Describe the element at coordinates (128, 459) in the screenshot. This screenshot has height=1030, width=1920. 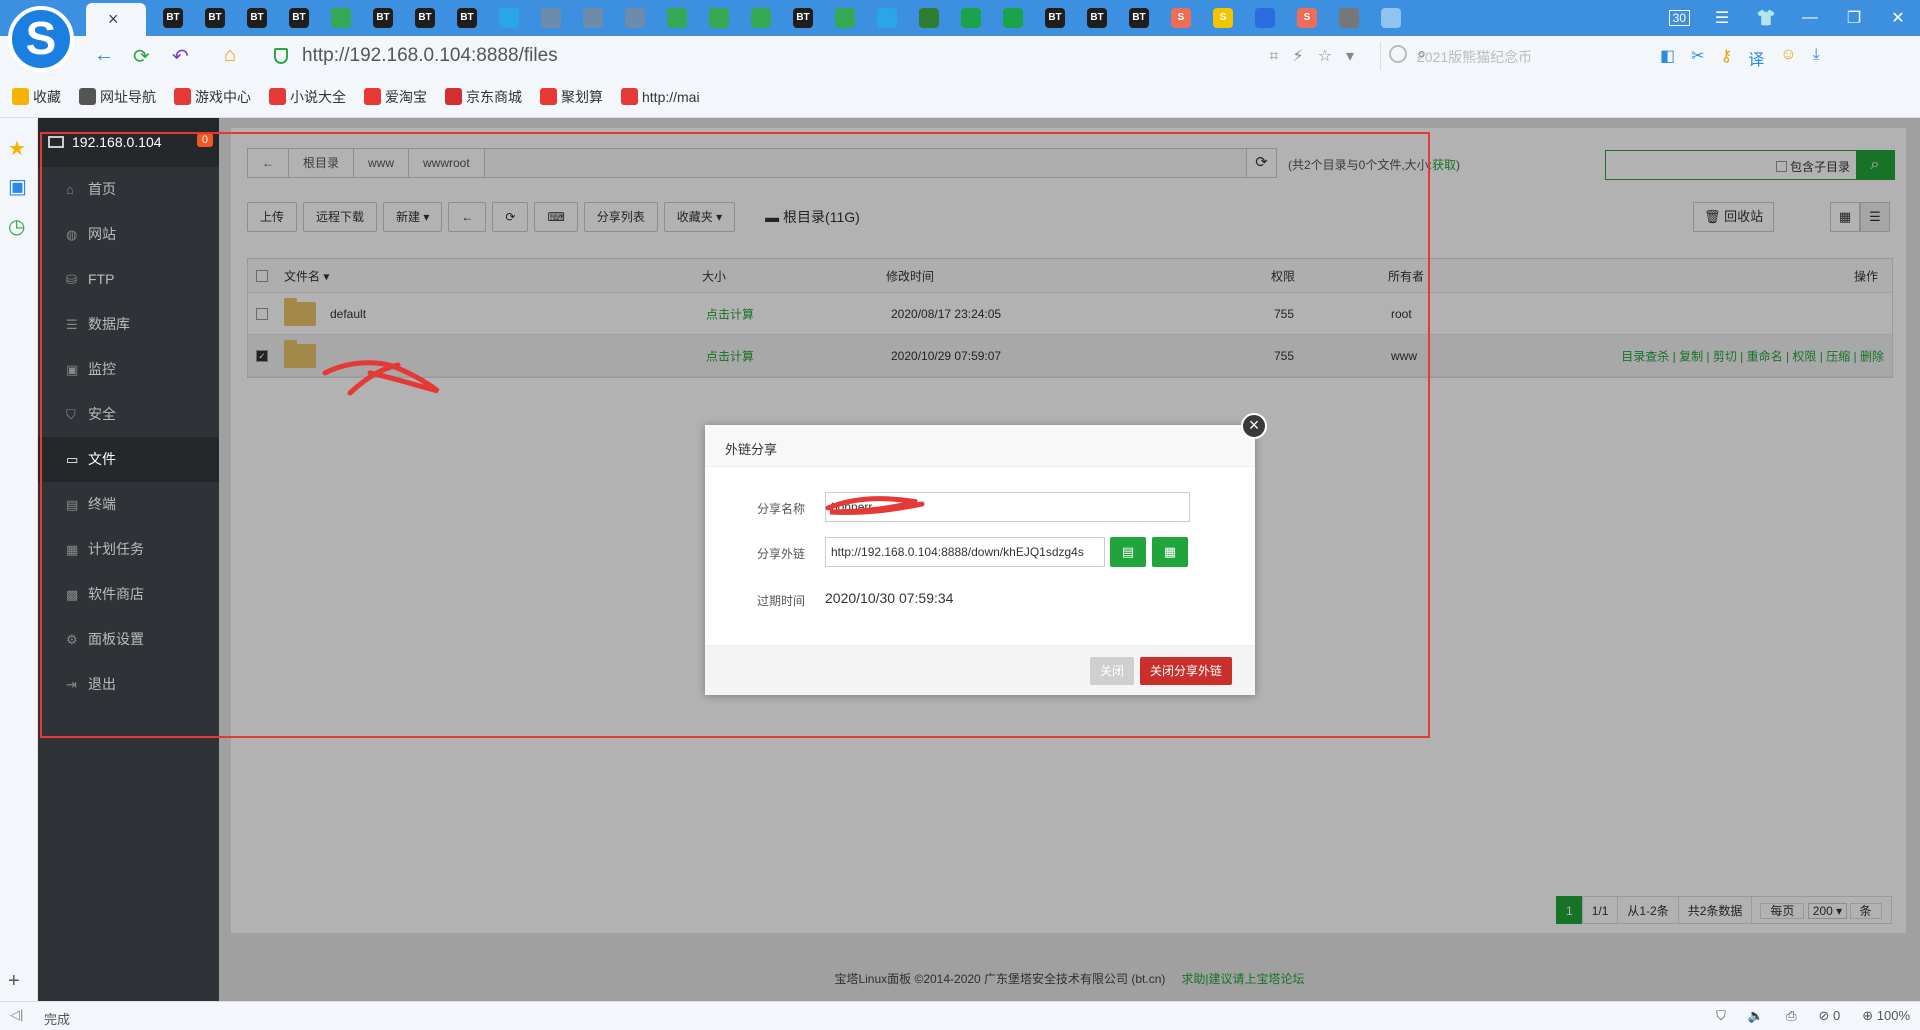
I see `sidebar-item: ▭ 文件` at that location.